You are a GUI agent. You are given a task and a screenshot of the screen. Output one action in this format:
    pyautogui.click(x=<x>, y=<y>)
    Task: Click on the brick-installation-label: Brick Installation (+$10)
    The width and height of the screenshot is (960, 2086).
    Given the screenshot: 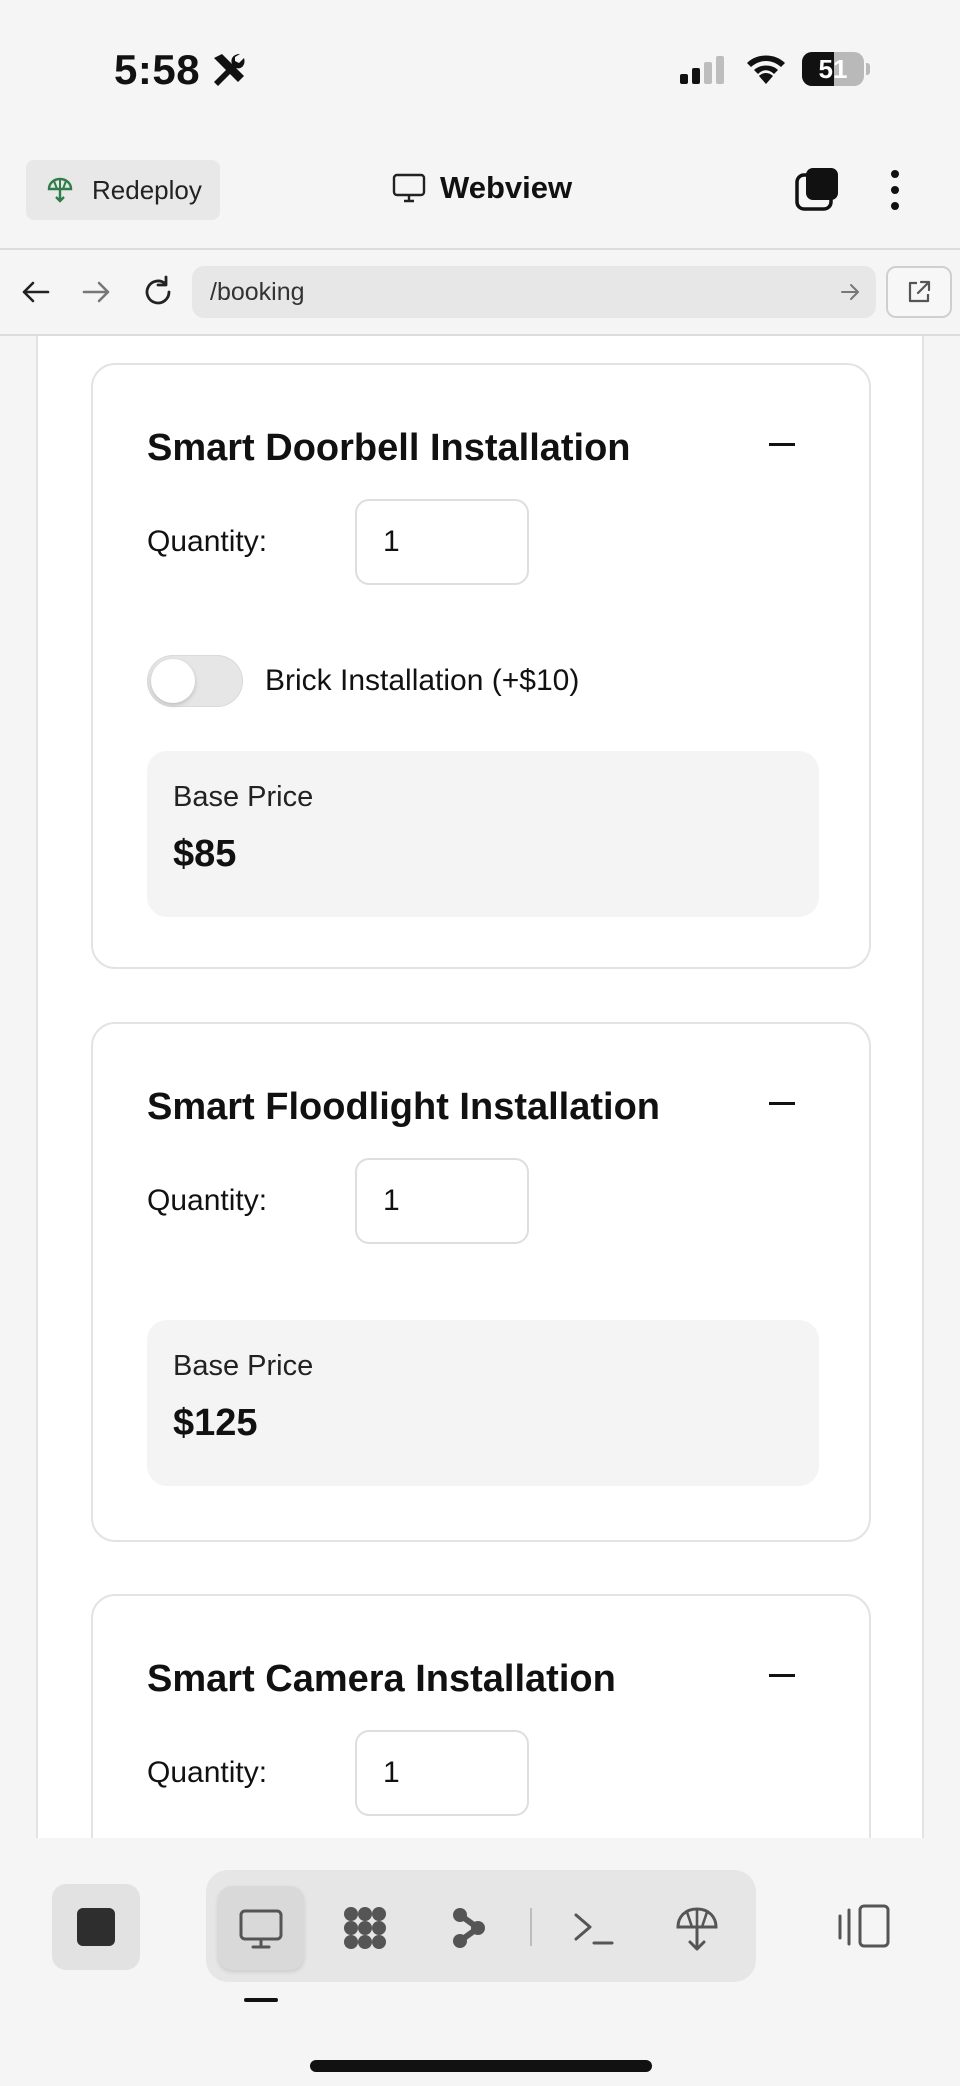 What is the action you would take?
    pyautogui.click(x=422, y=680)
    